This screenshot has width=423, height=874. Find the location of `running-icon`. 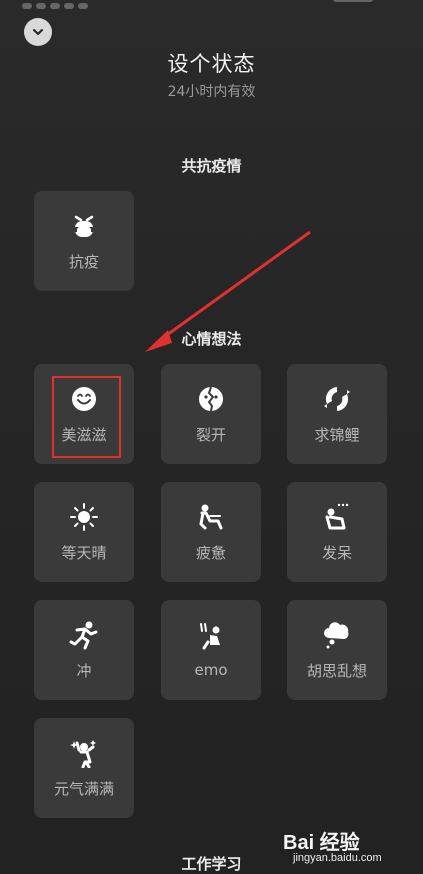

running-icon is located at coordinates (84, 635).